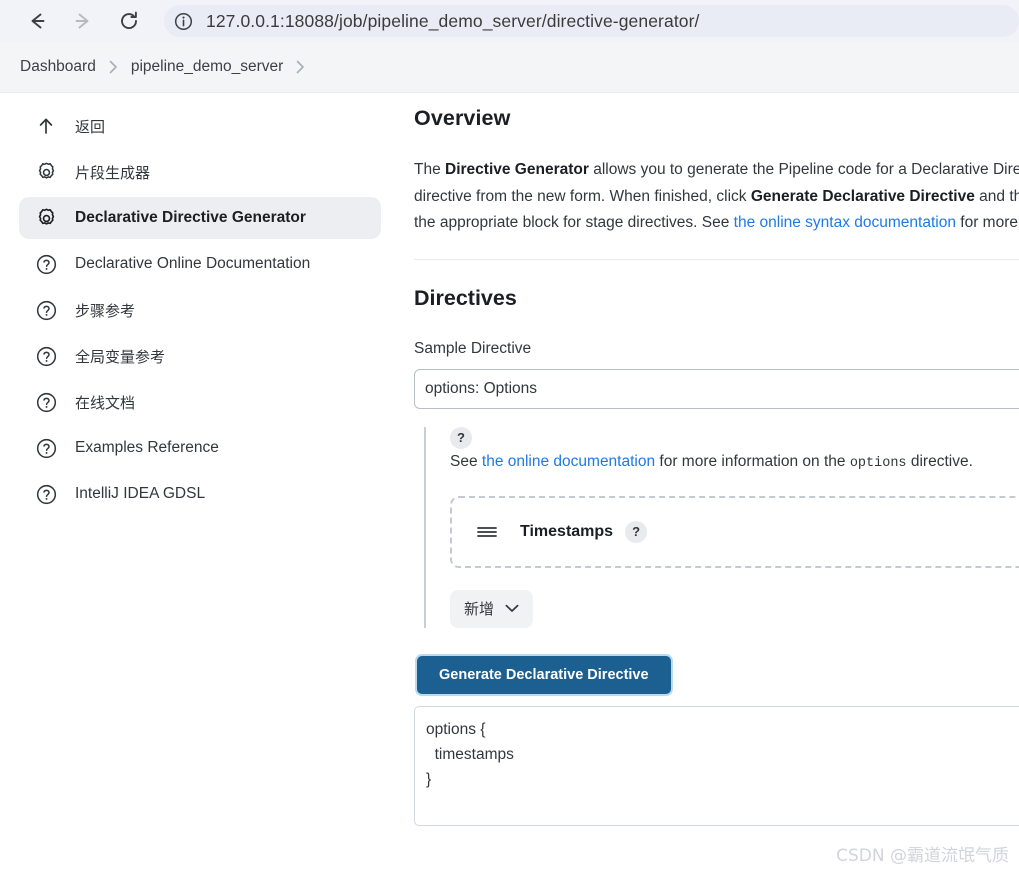  I want to click on help-text-part1: See, so click(466, 461).